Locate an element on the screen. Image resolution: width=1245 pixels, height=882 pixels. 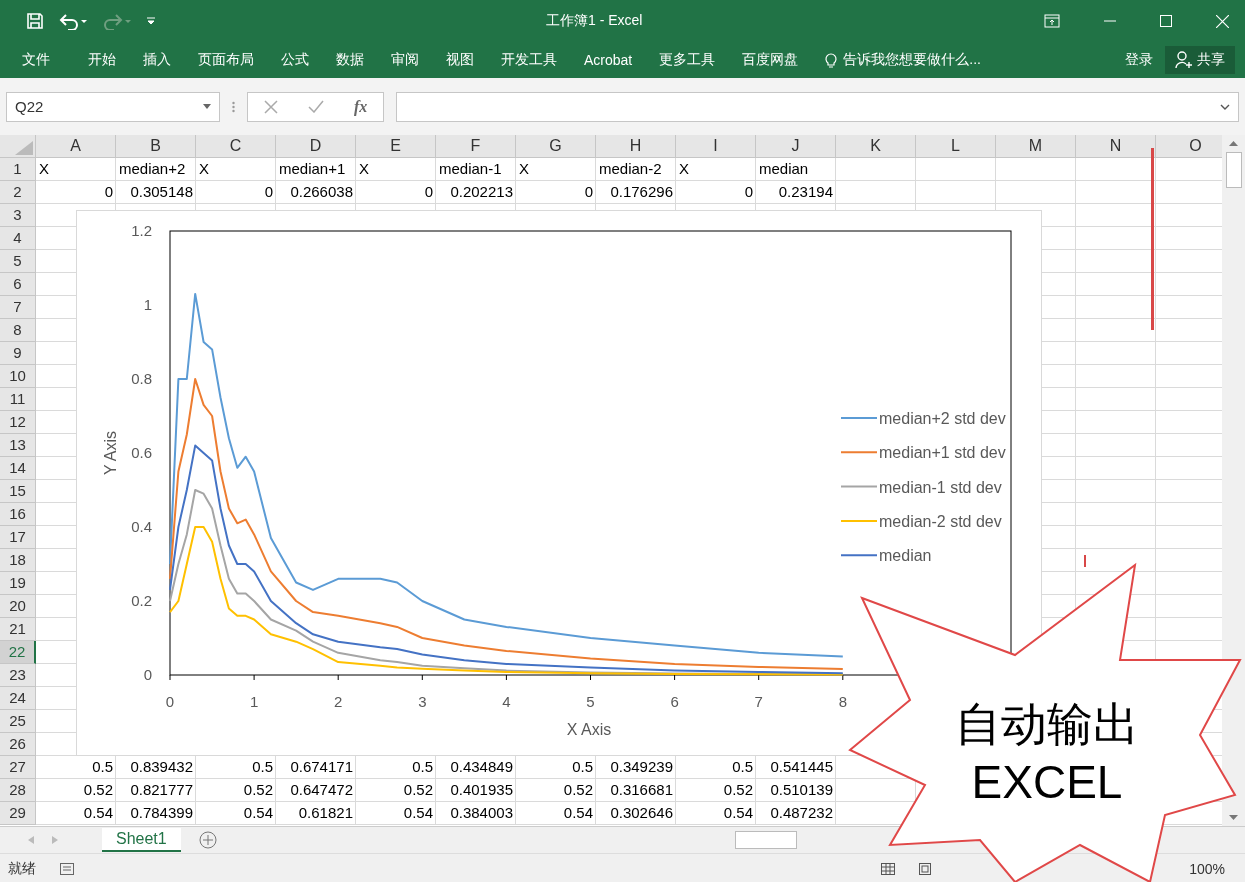
row-header: 19 is located at coordinates (18, 583).